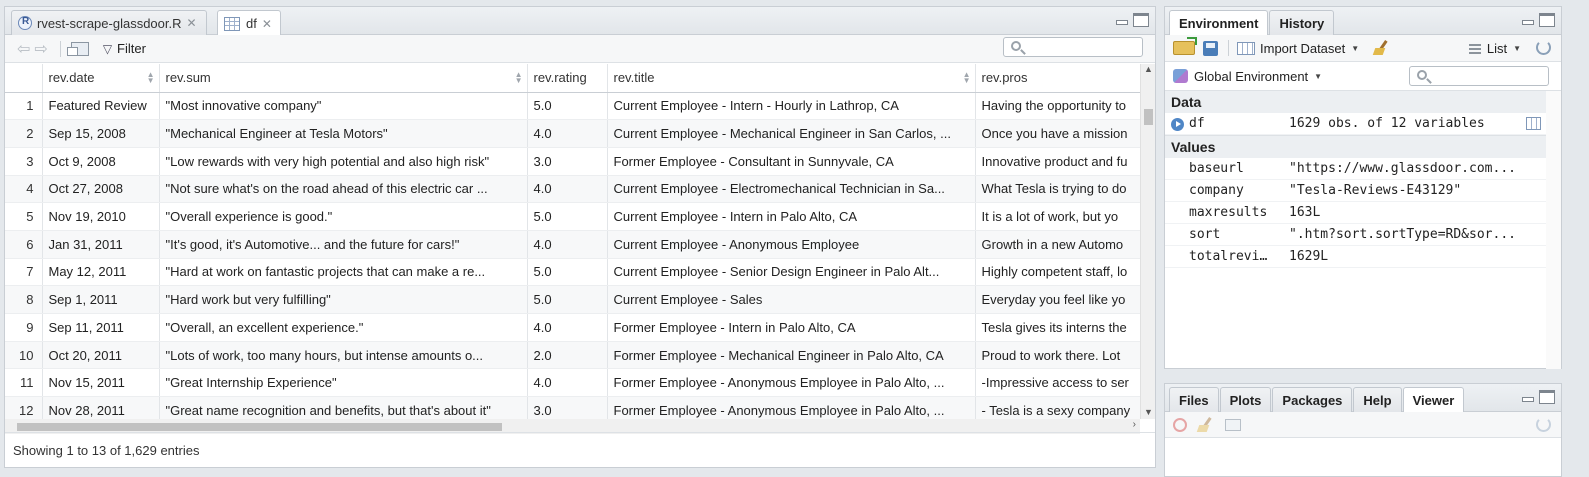  What do you see at coordinates (1363, 430) in the screenshot?
I see `files-pane: Files Plots Packages Help Viewer` at bounding box center [1363, 430].